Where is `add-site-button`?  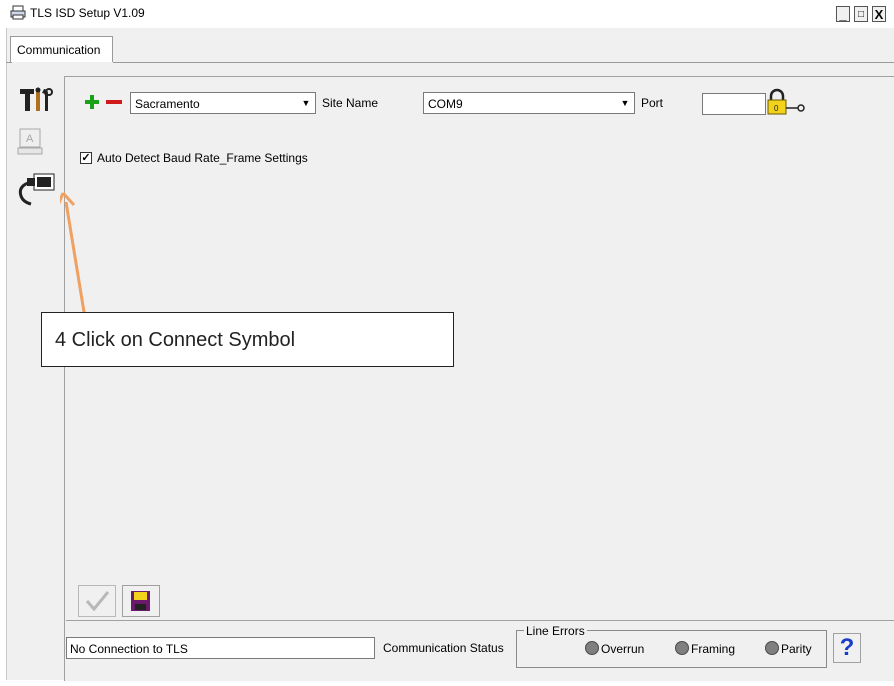
add-site-button is located at coordinates (92, 102).